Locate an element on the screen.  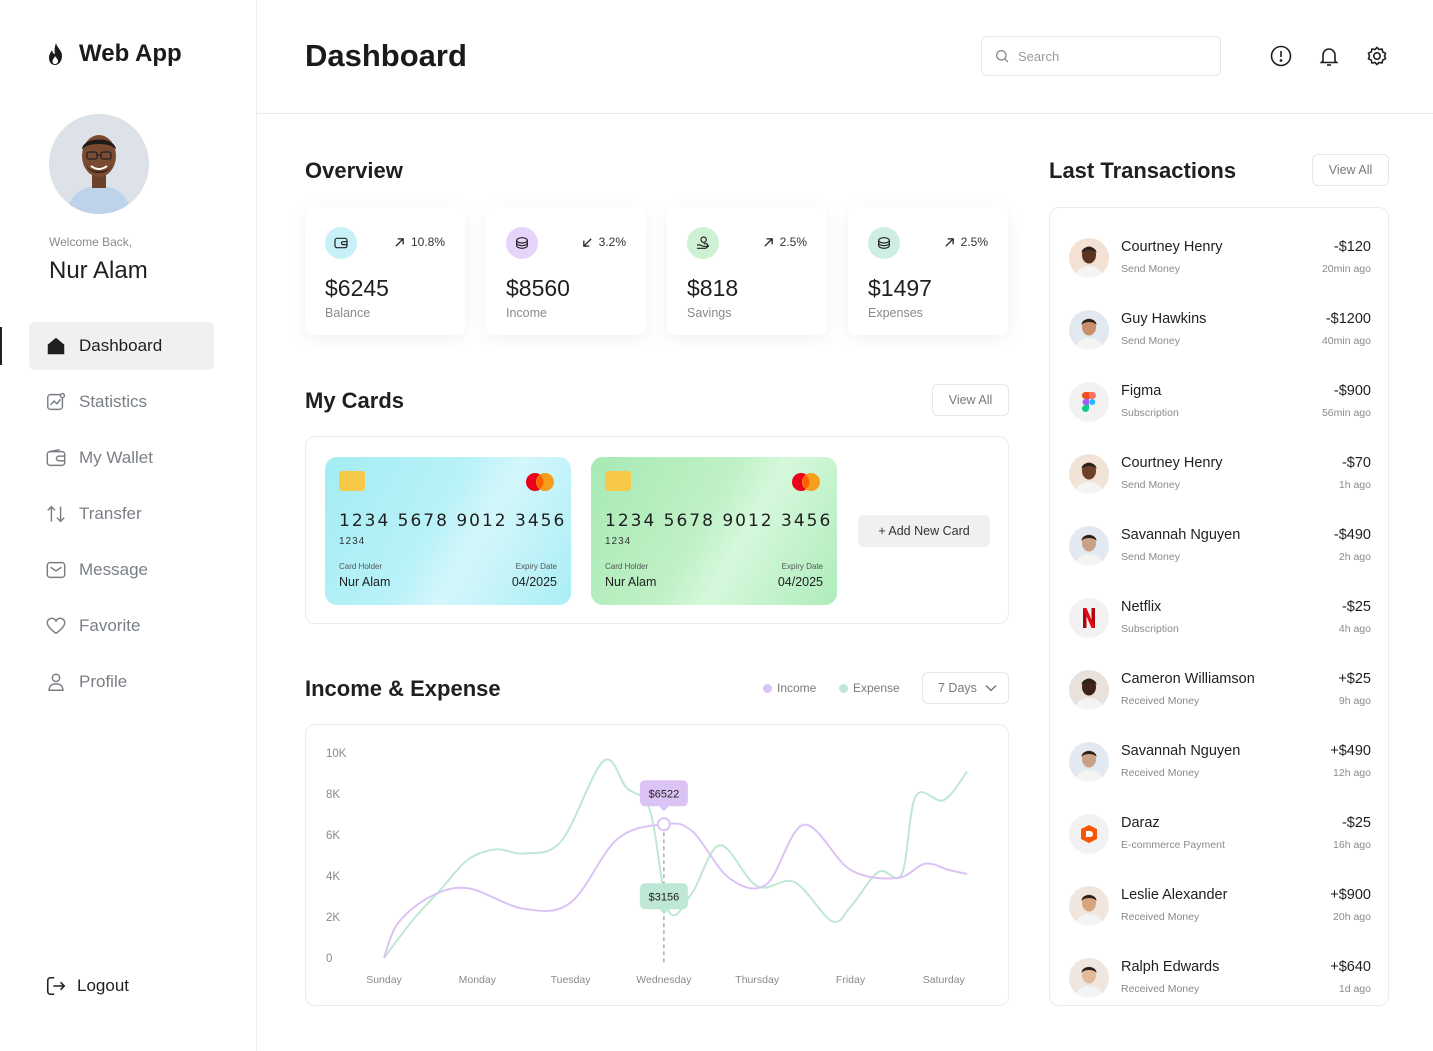
sidebar-item-transfer: Transfer is located at coordinates (121, 514).